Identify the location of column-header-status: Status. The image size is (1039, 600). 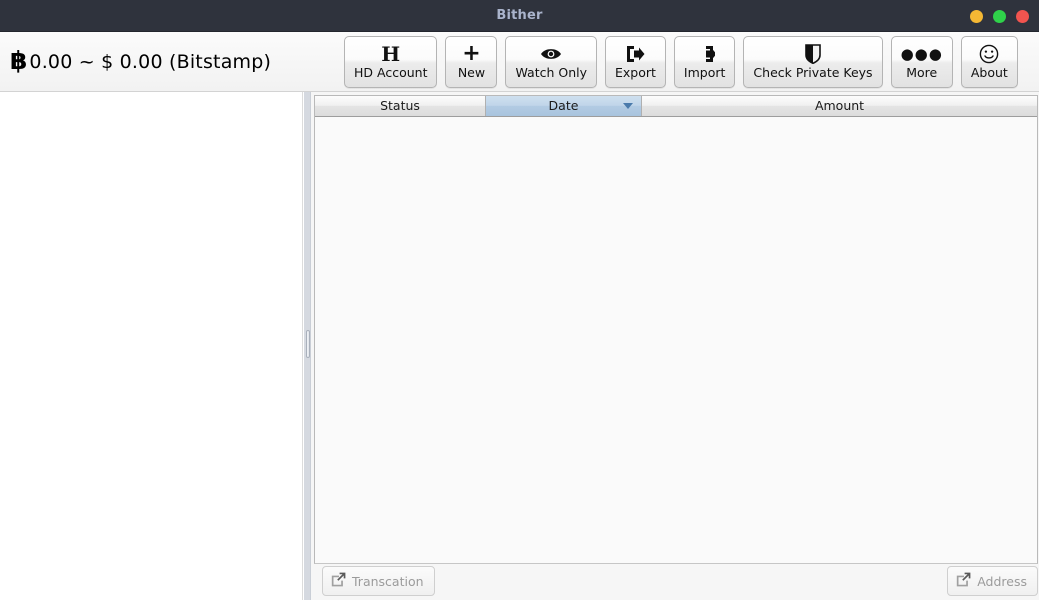
(400, 106).